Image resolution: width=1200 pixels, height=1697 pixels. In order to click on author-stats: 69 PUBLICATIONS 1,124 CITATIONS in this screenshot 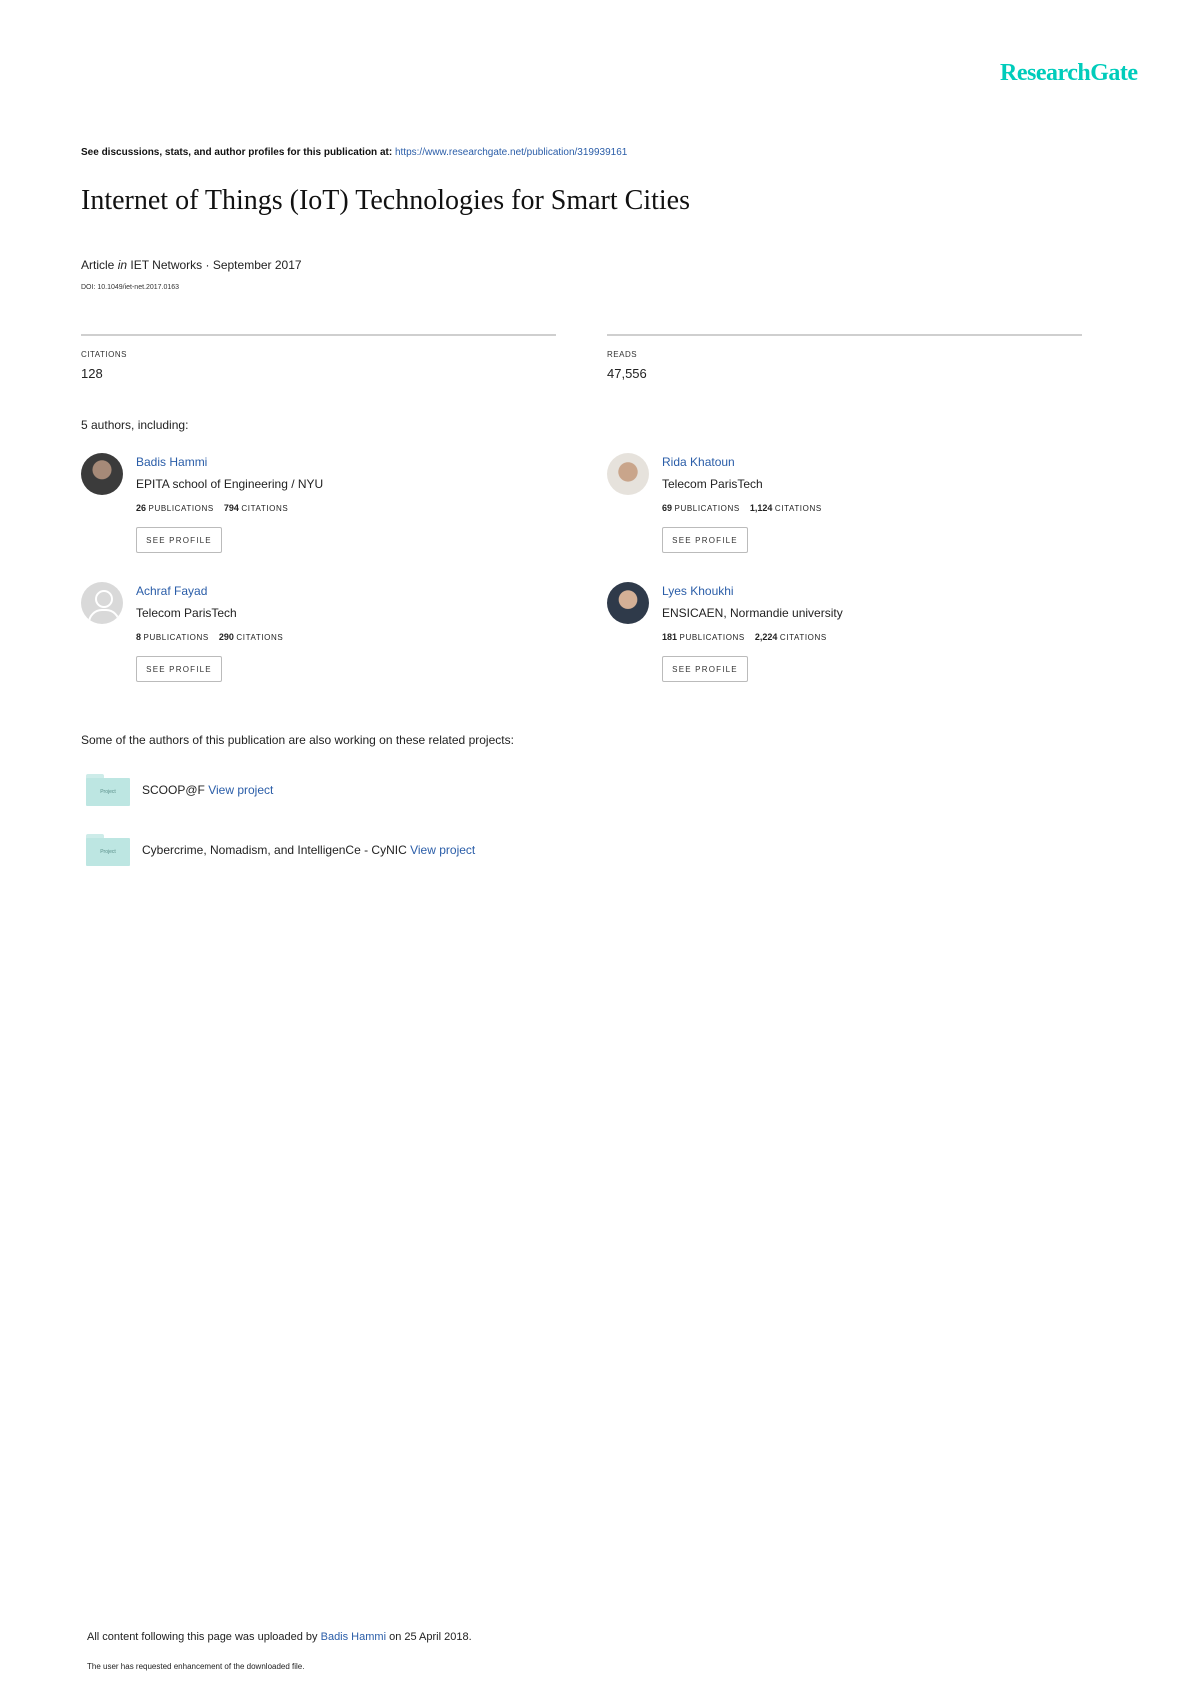, I will do `click(742, 508)`.